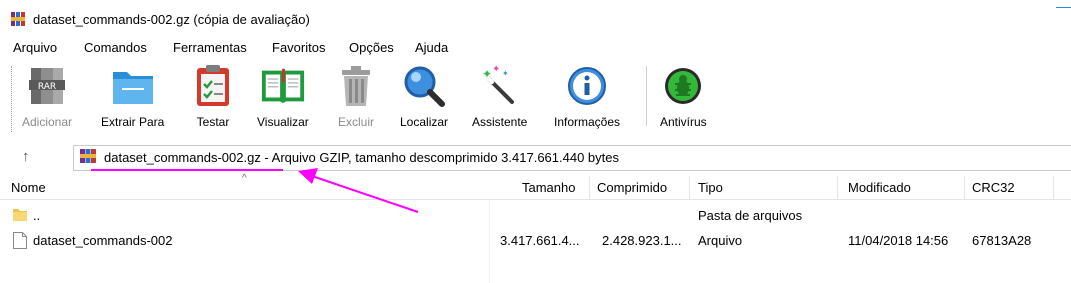  I want to click on add-button: RAR Adicionar, so click(47, 96).